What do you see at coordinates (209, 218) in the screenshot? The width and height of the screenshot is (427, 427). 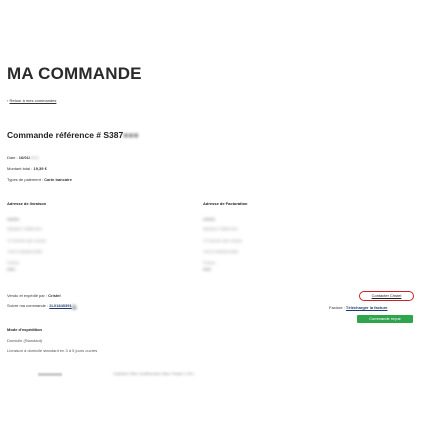 I see `billing-address-line: ▬▬▬` at bounding box center [209, 218].